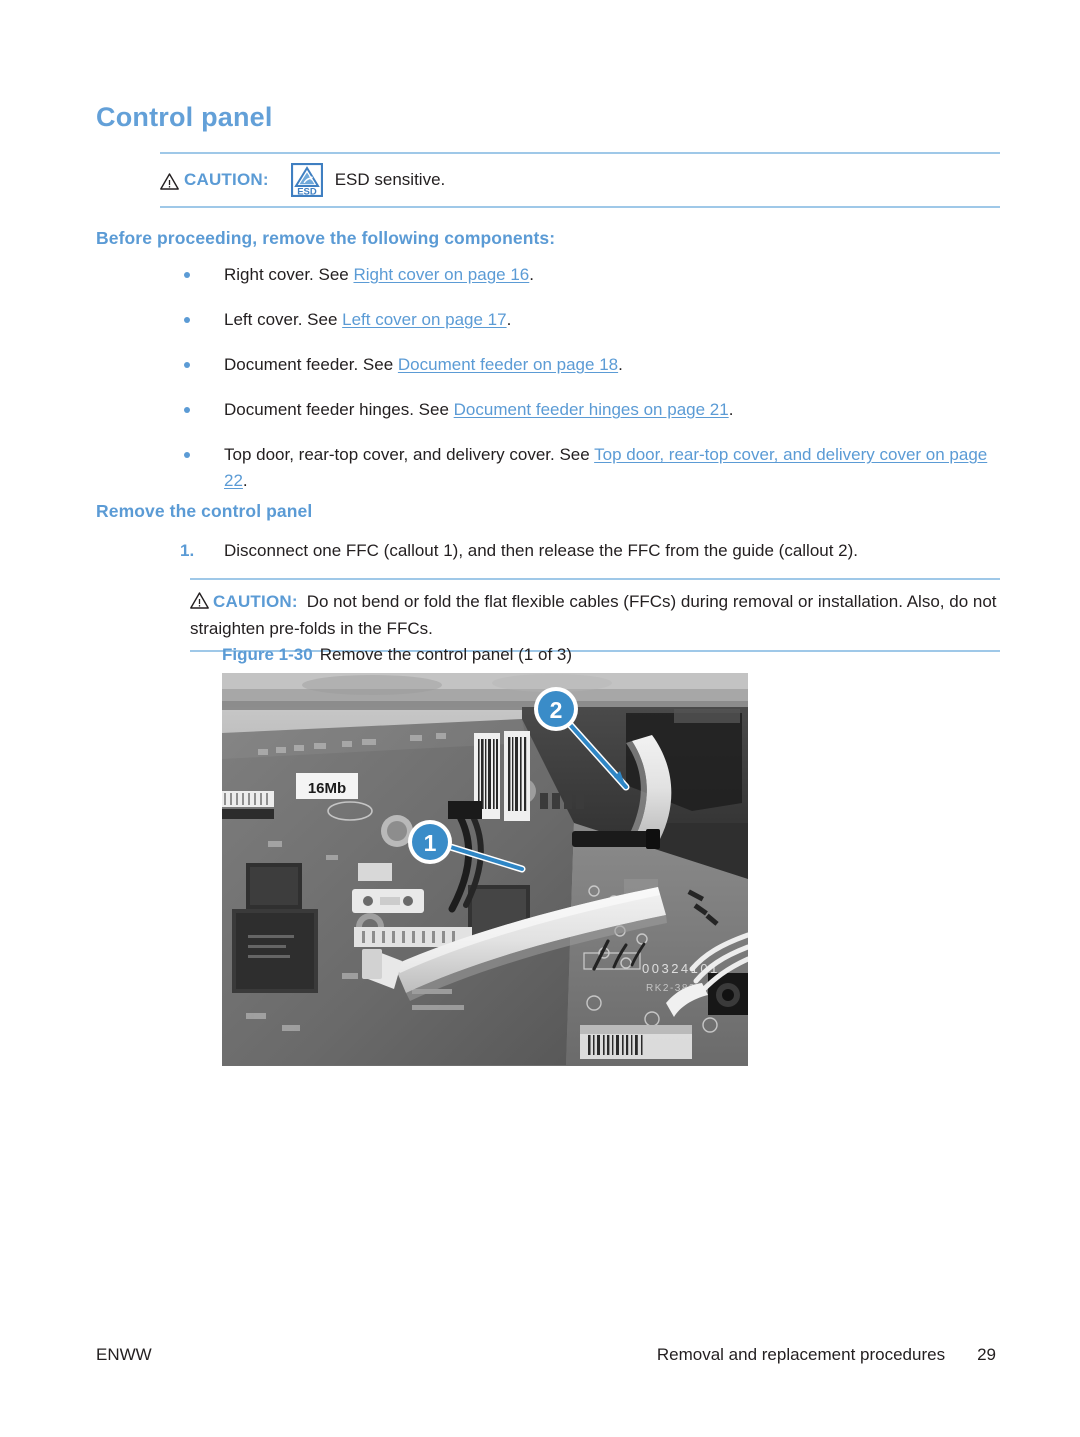 Image resolution: width=1080 pixels, height=1437 pixels. Describe the element at coordinates (546, 320) in the screenshot. I see `list-item: Left cover. See Left cover on page 17.` at that location.